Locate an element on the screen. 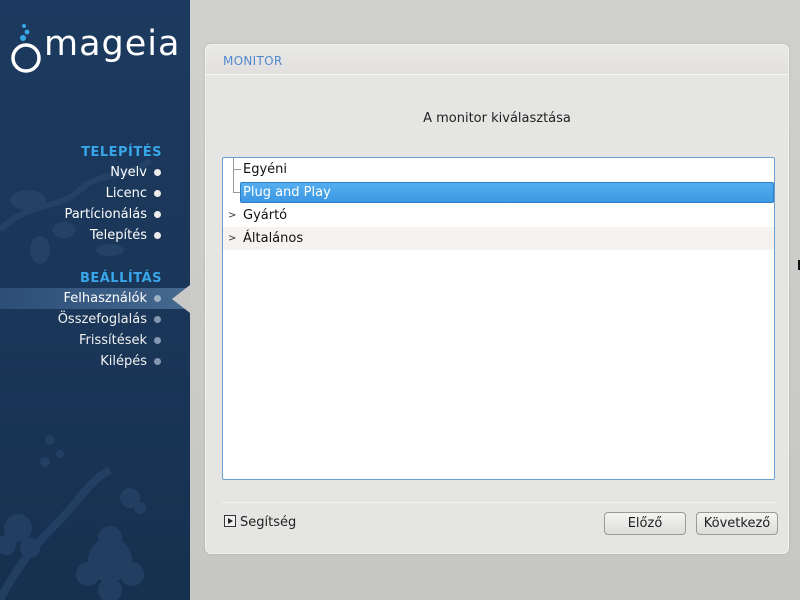 This screenshot has height=600, width=800. footer-divider is located at coordinates (498, 502).